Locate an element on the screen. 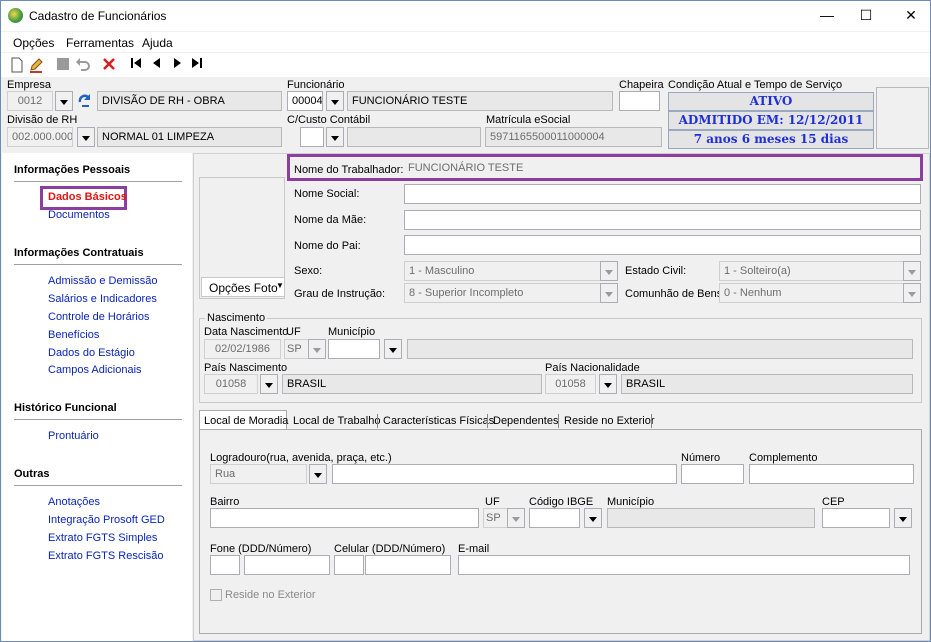 The image size is (931, 642). divisao-name-field: NORMAL 01 LIMPEZA is located at coordinates (189, 137).